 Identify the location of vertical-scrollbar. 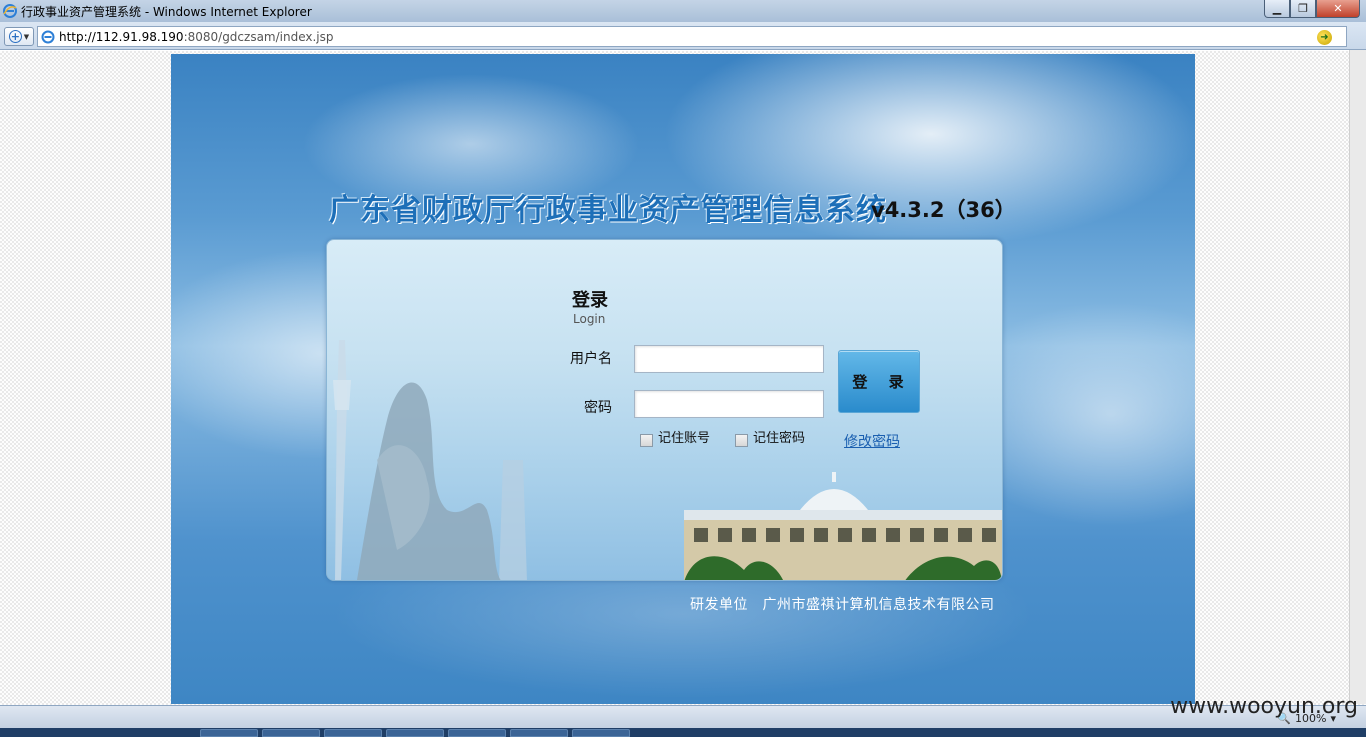
(1357, 377).